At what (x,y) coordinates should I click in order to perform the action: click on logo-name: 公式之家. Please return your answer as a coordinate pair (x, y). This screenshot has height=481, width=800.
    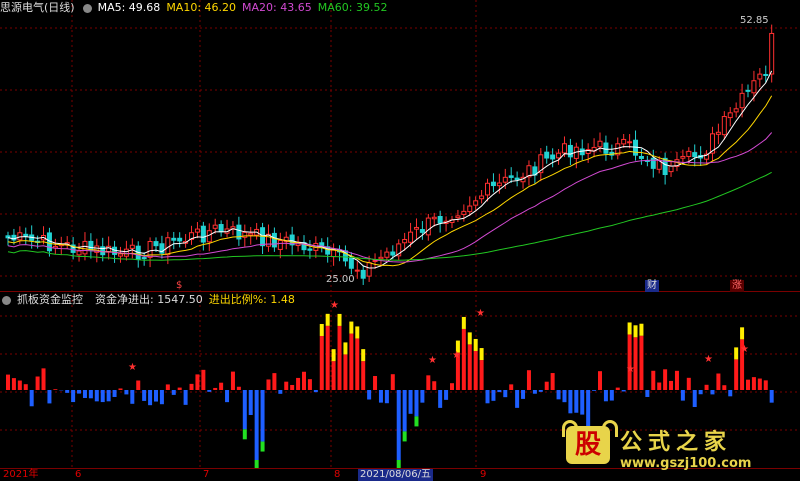
    Looking at the image, I should click on (676, 440).